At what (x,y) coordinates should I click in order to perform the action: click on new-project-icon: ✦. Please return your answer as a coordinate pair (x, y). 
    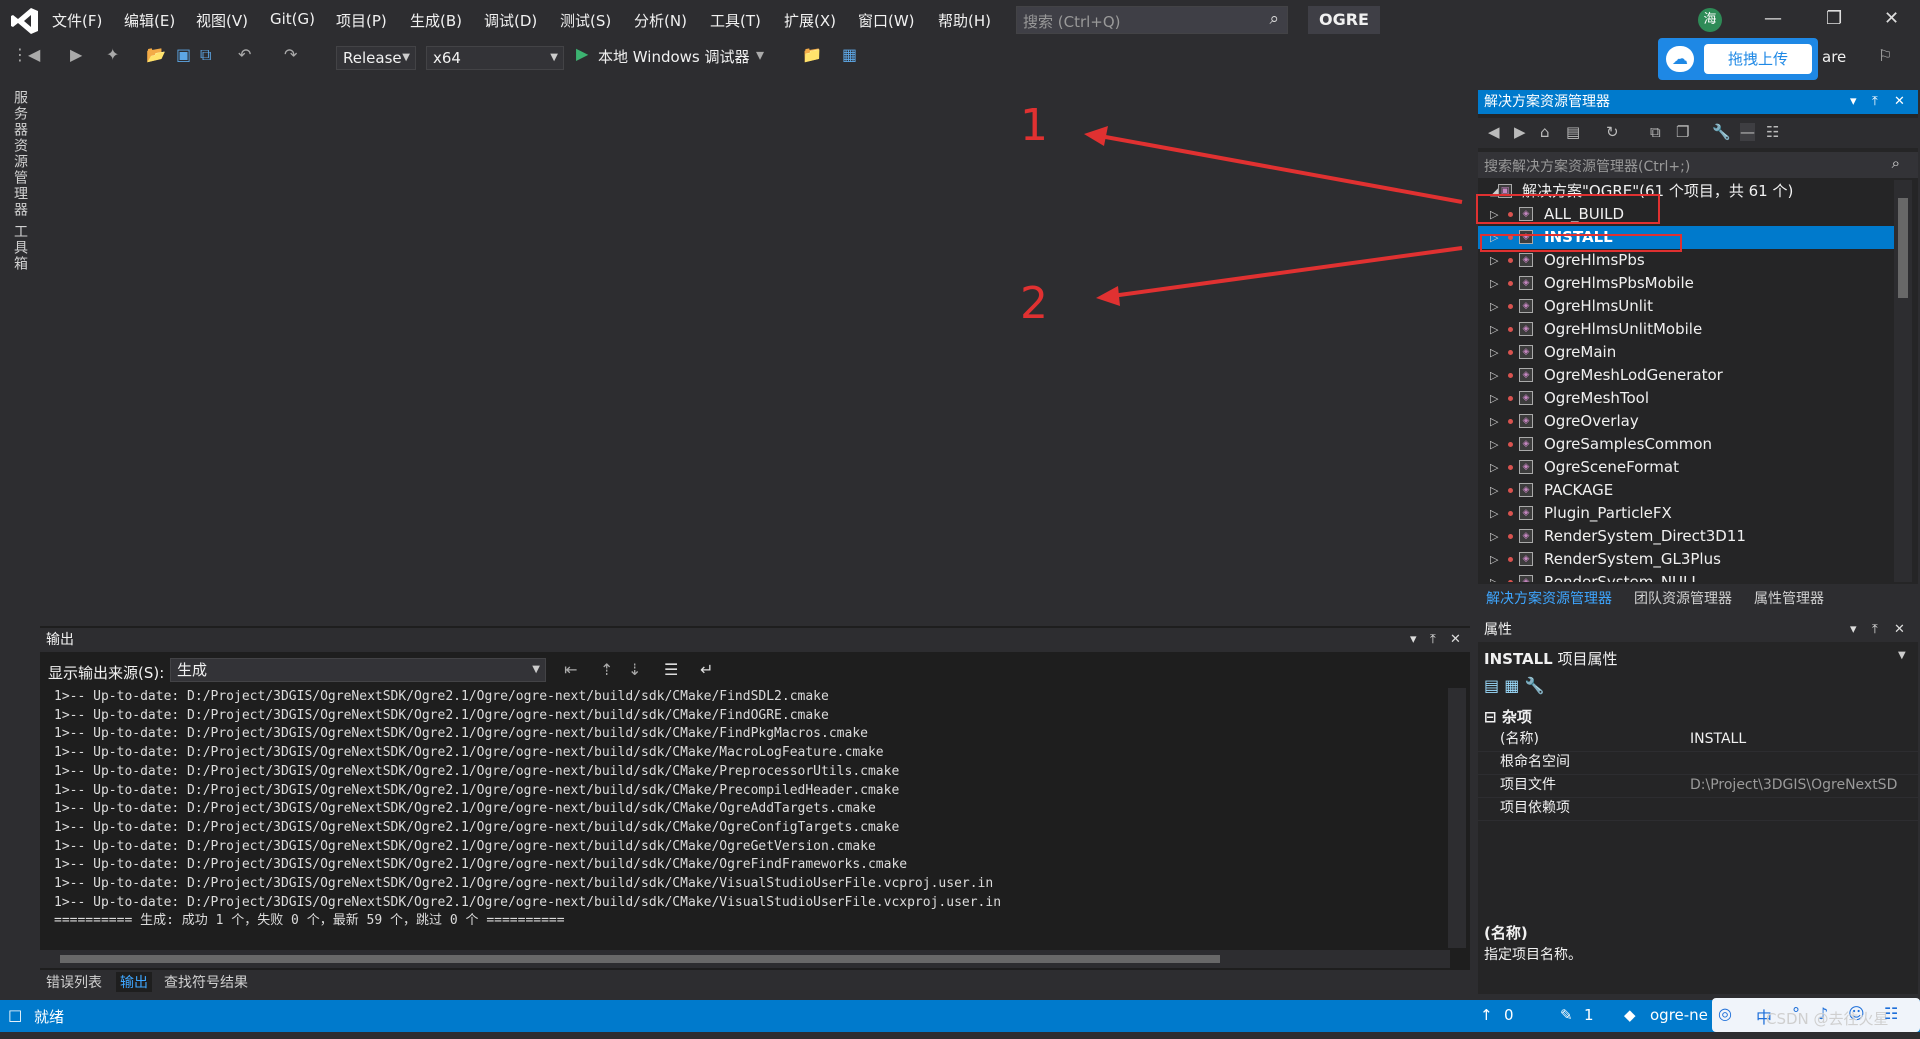
    Looking at the image, I should click on (112, 54).